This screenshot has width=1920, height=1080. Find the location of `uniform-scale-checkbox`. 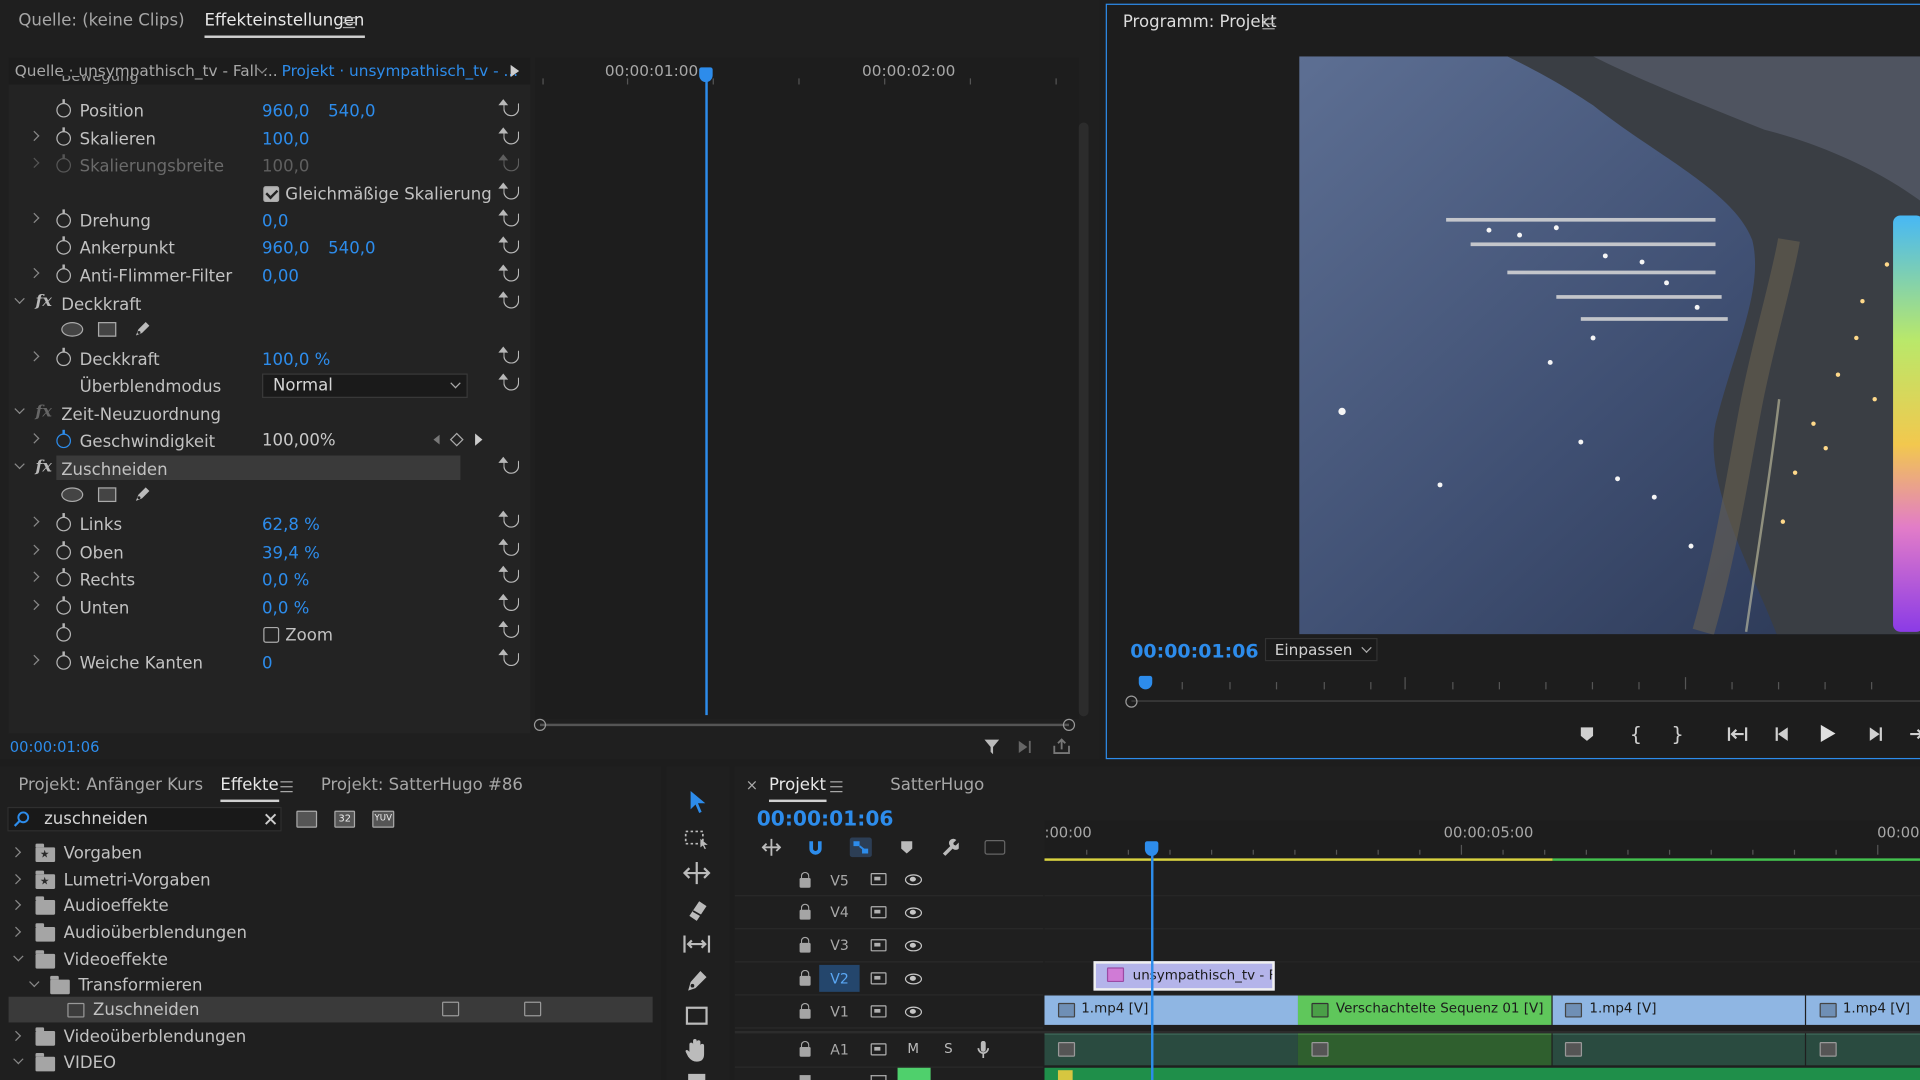

uniform-scale-checkbox is located at coordinates (271, 194).